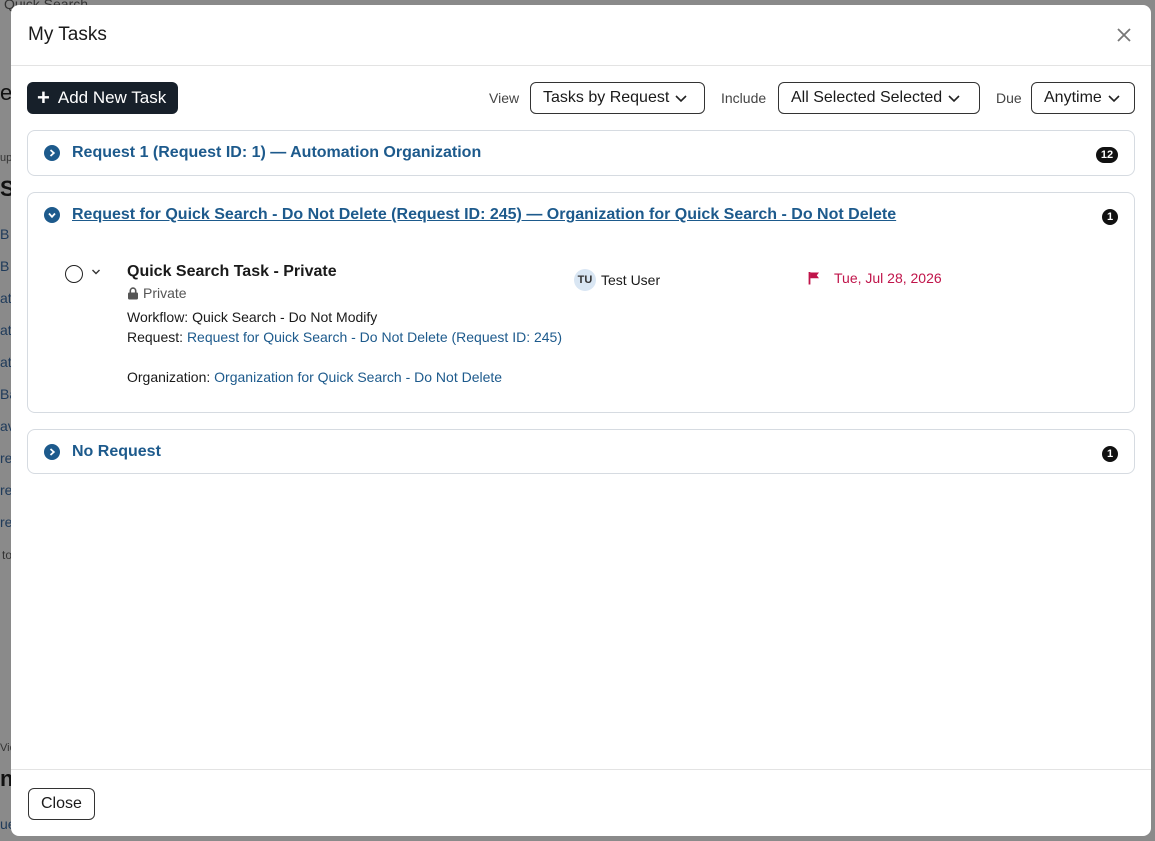  Describe the element at coordinates (112, 97) in the screenshot. I see `add-new-task-label: Add New Task` at that location.